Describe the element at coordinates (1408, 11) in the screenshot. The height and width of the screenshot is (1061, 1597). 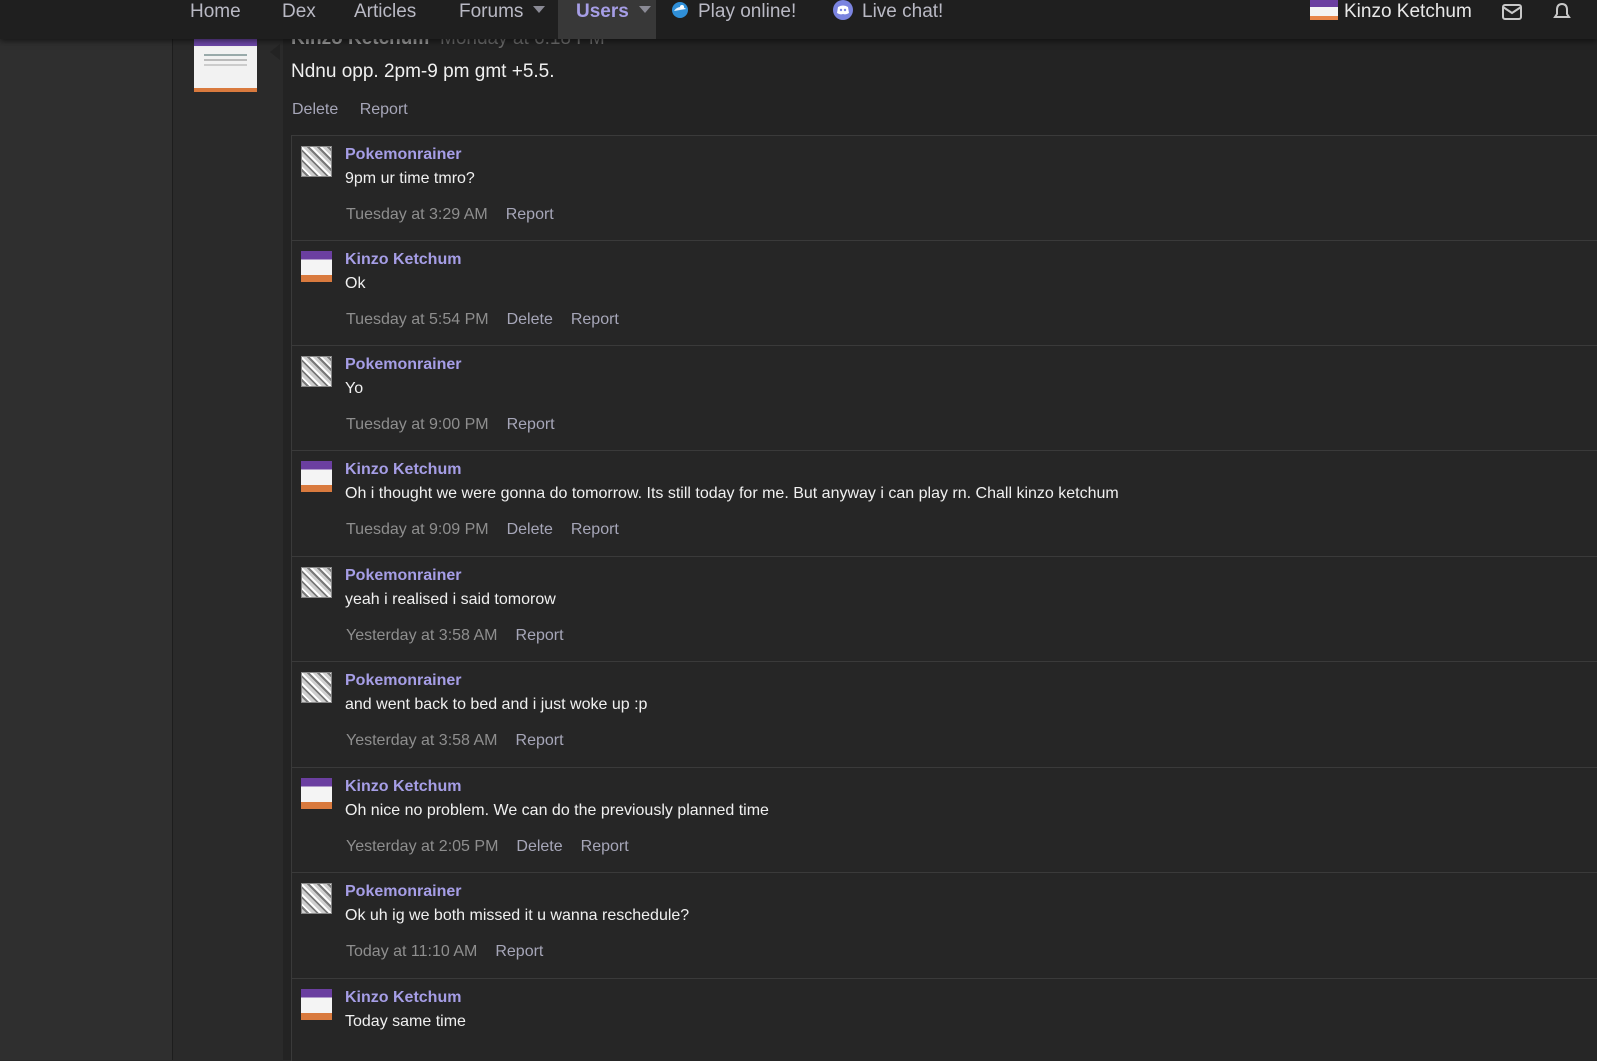
I see `username-label: Kinzo Ketchum` at that location.